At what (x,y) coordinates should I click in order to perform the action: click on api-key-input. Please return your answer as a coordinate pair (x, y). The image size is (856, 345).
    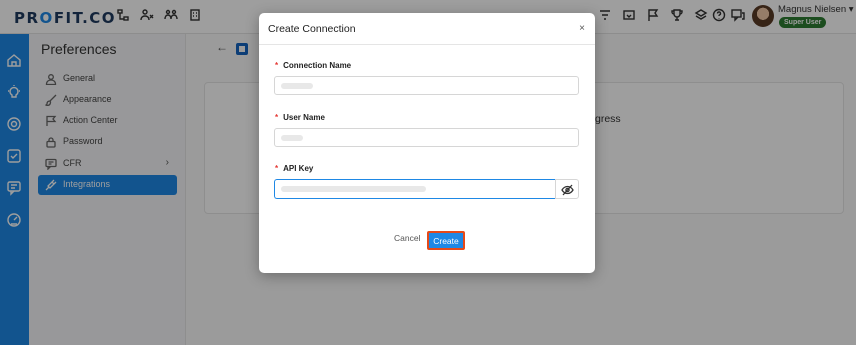
    Looking at the image, I should click on (414, 189).